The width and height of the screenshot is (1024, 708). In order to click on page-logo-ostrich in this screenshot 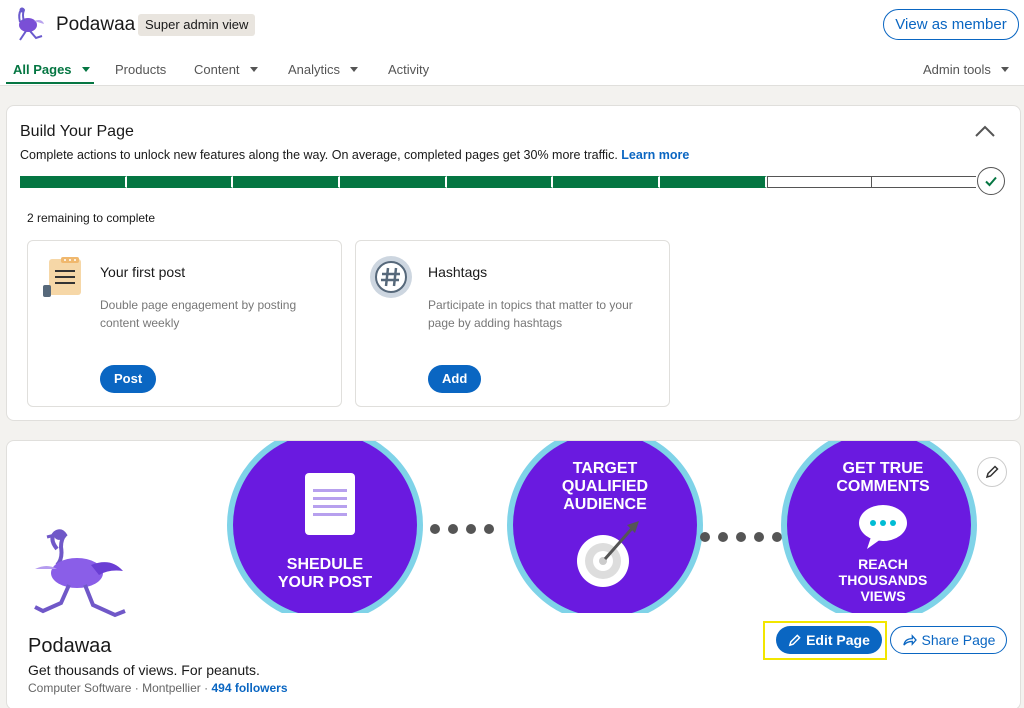, I will do `click(79, 577)`.